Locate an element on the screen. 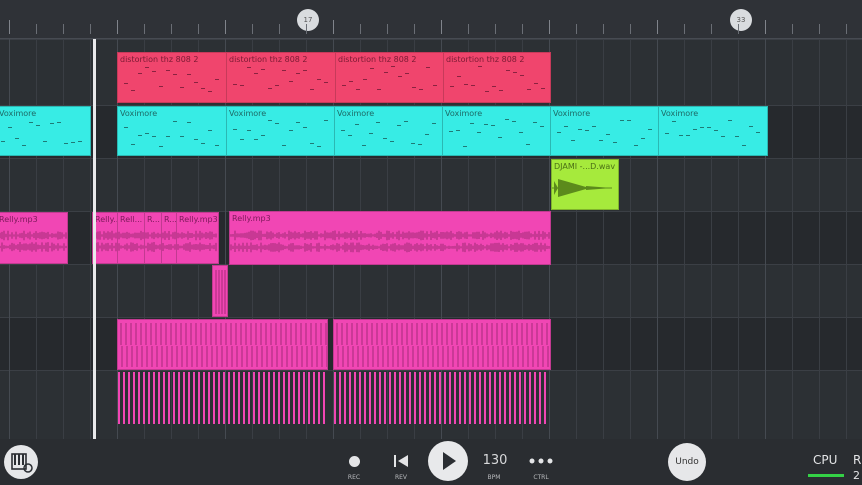  playhead is located at coordinates (94, 239).